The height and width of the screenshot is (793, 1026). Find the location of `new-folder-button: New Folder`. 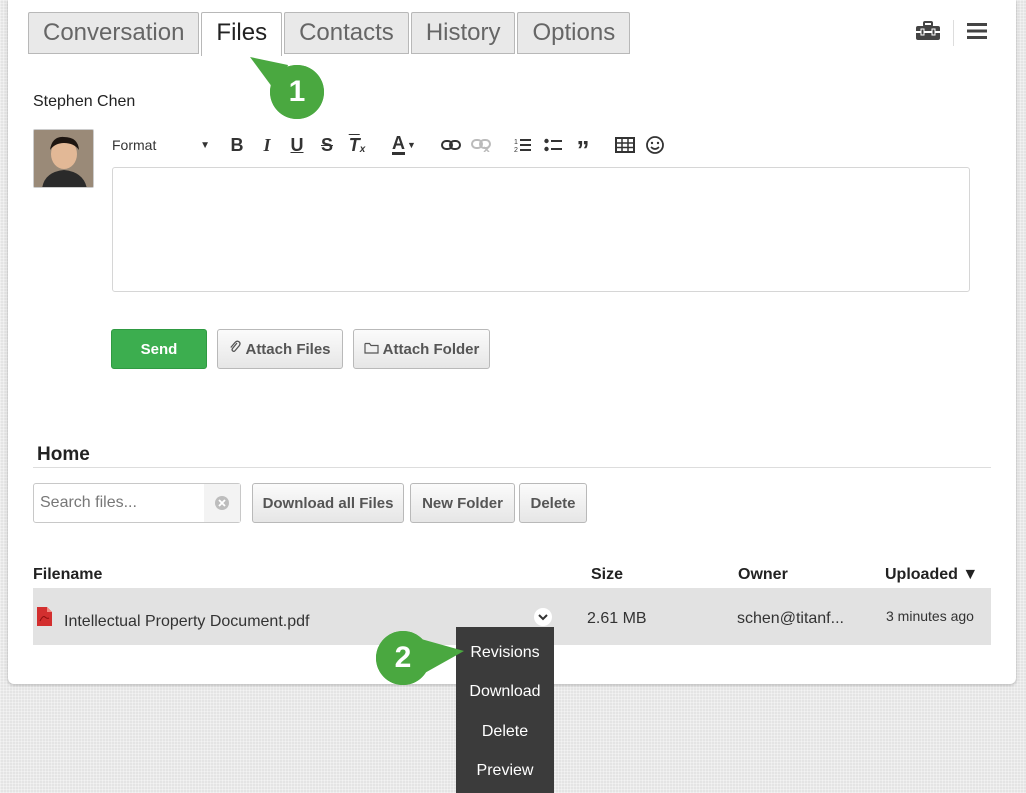

new-folder-button: New Folder is located at coordinates (462, 503).